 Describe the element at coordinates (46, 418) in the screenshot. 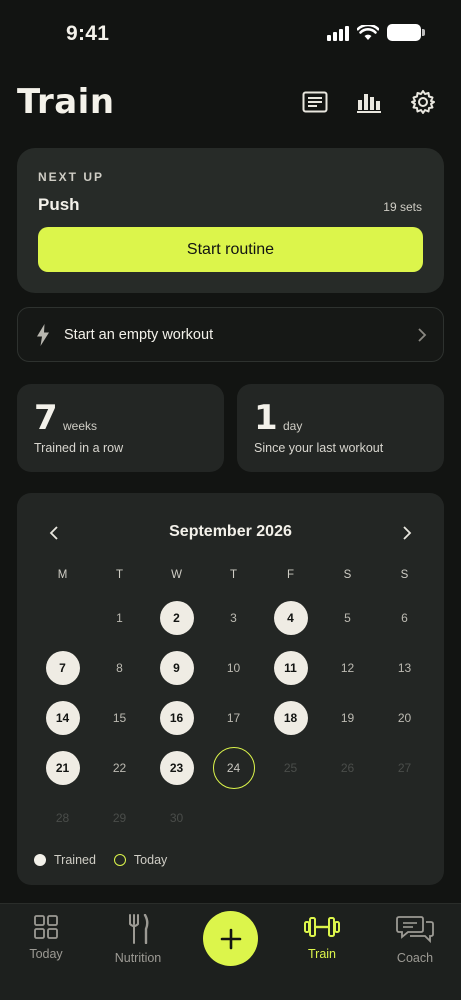

I see `stat-value: 7` at that location.